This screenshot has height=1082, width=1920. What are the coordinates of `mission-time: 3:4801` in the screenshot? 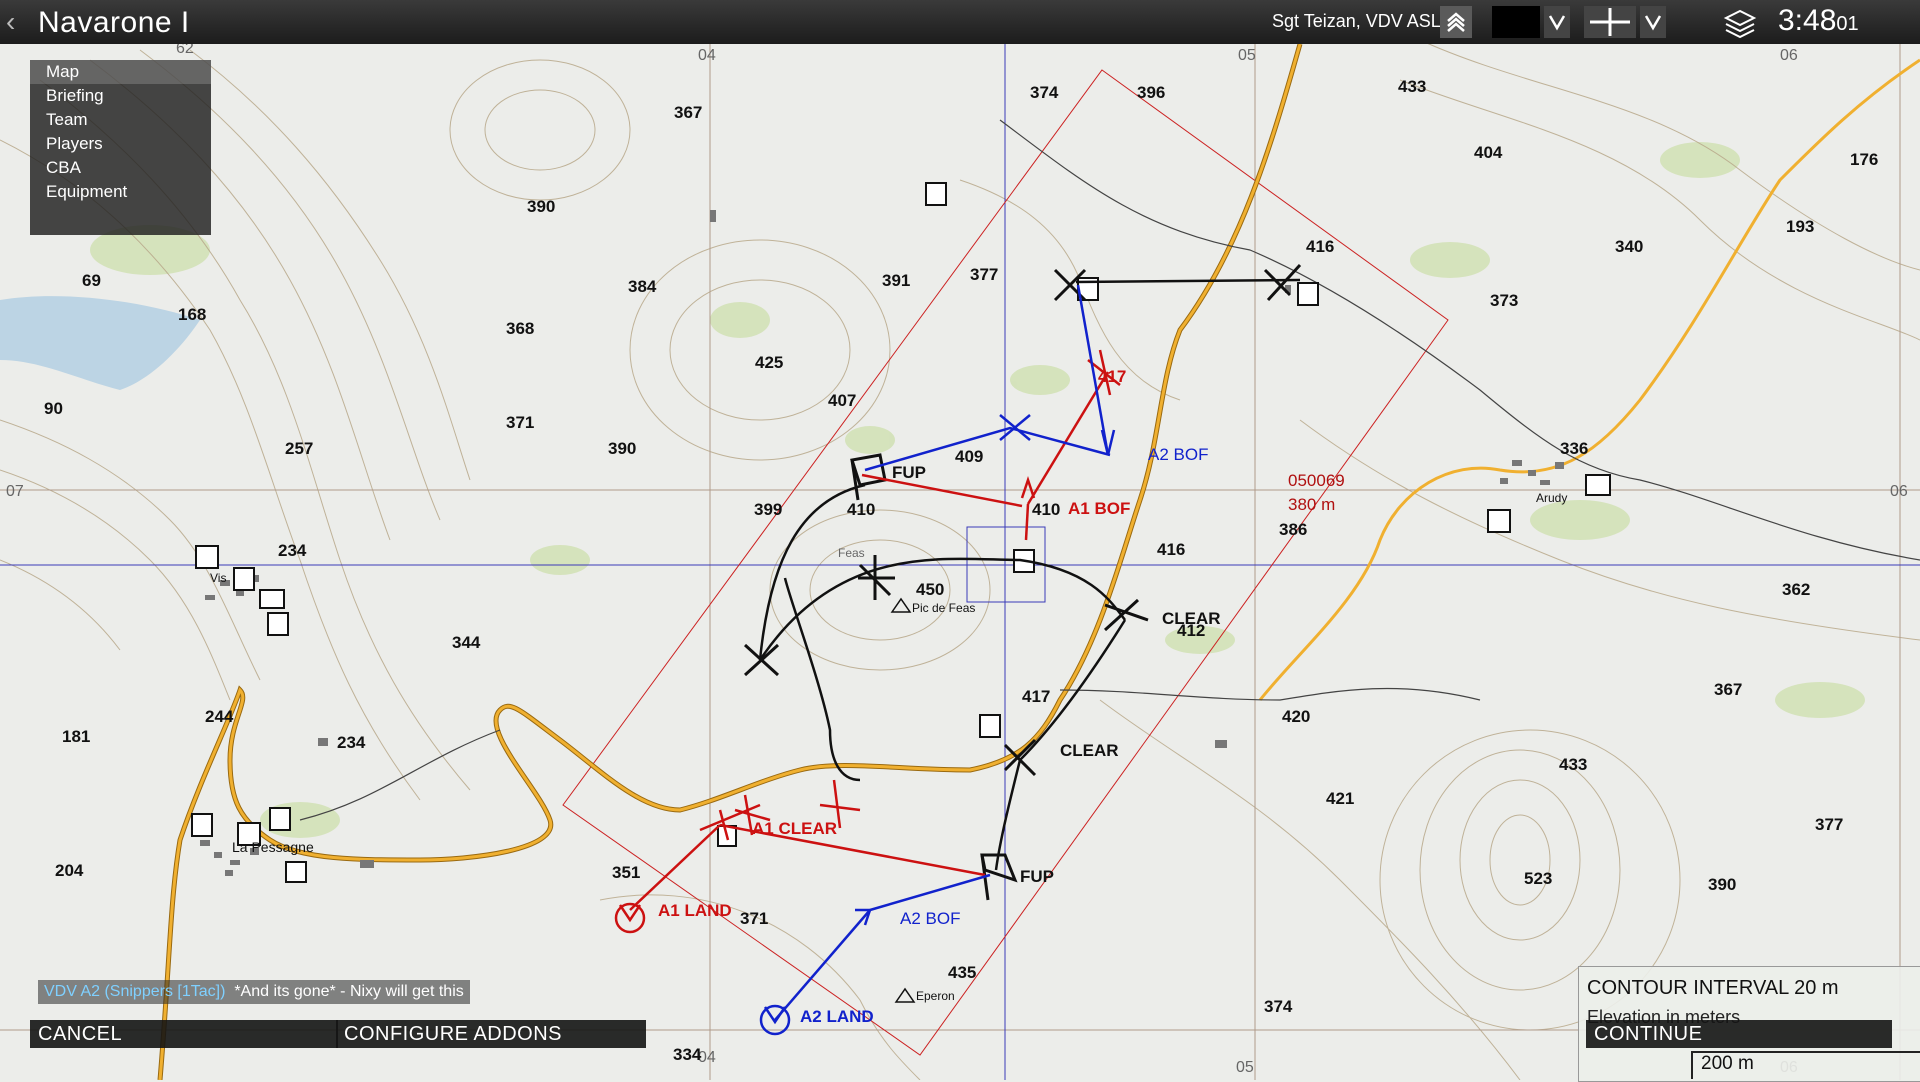 It's located at (1818, 20).